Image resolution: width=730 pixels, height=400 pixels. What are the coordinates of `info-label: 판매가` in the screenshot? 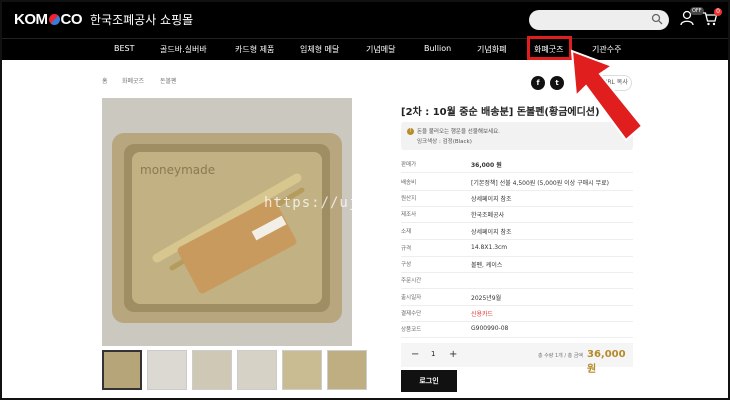 It's located at (409, 165).